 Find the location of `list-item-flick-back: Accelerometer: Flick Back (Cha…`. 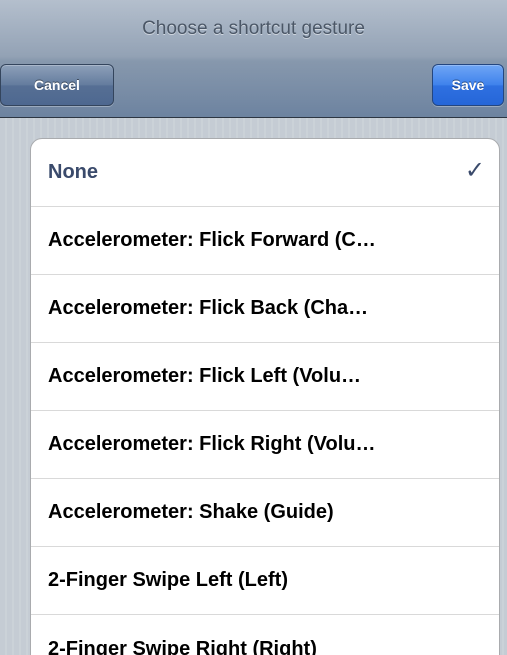

list-item-flick-back: Accelerometer: Flick Back (Cha… is located at coordinates (265, 309).